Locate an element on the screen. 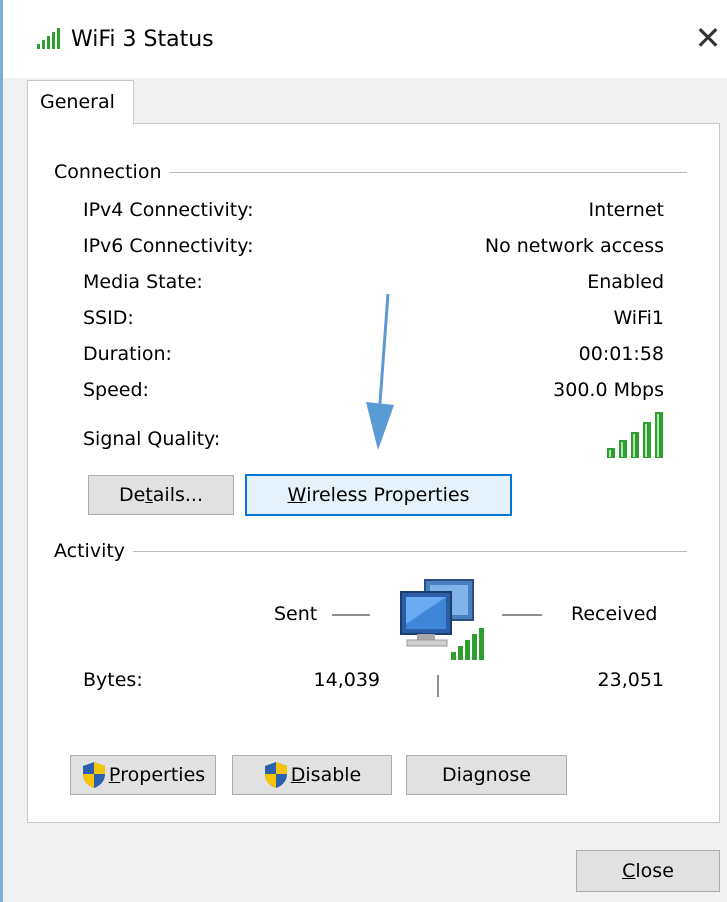 The height and width of the screenshot is (902, 727). properties-button: Properties is located at coordinates (143, 775).